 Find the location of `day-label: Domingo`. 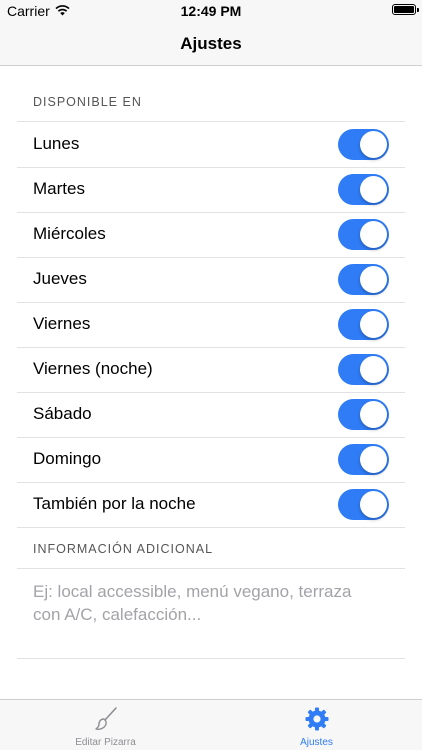

day-label: Domingo is located at coordinates (67, 458).